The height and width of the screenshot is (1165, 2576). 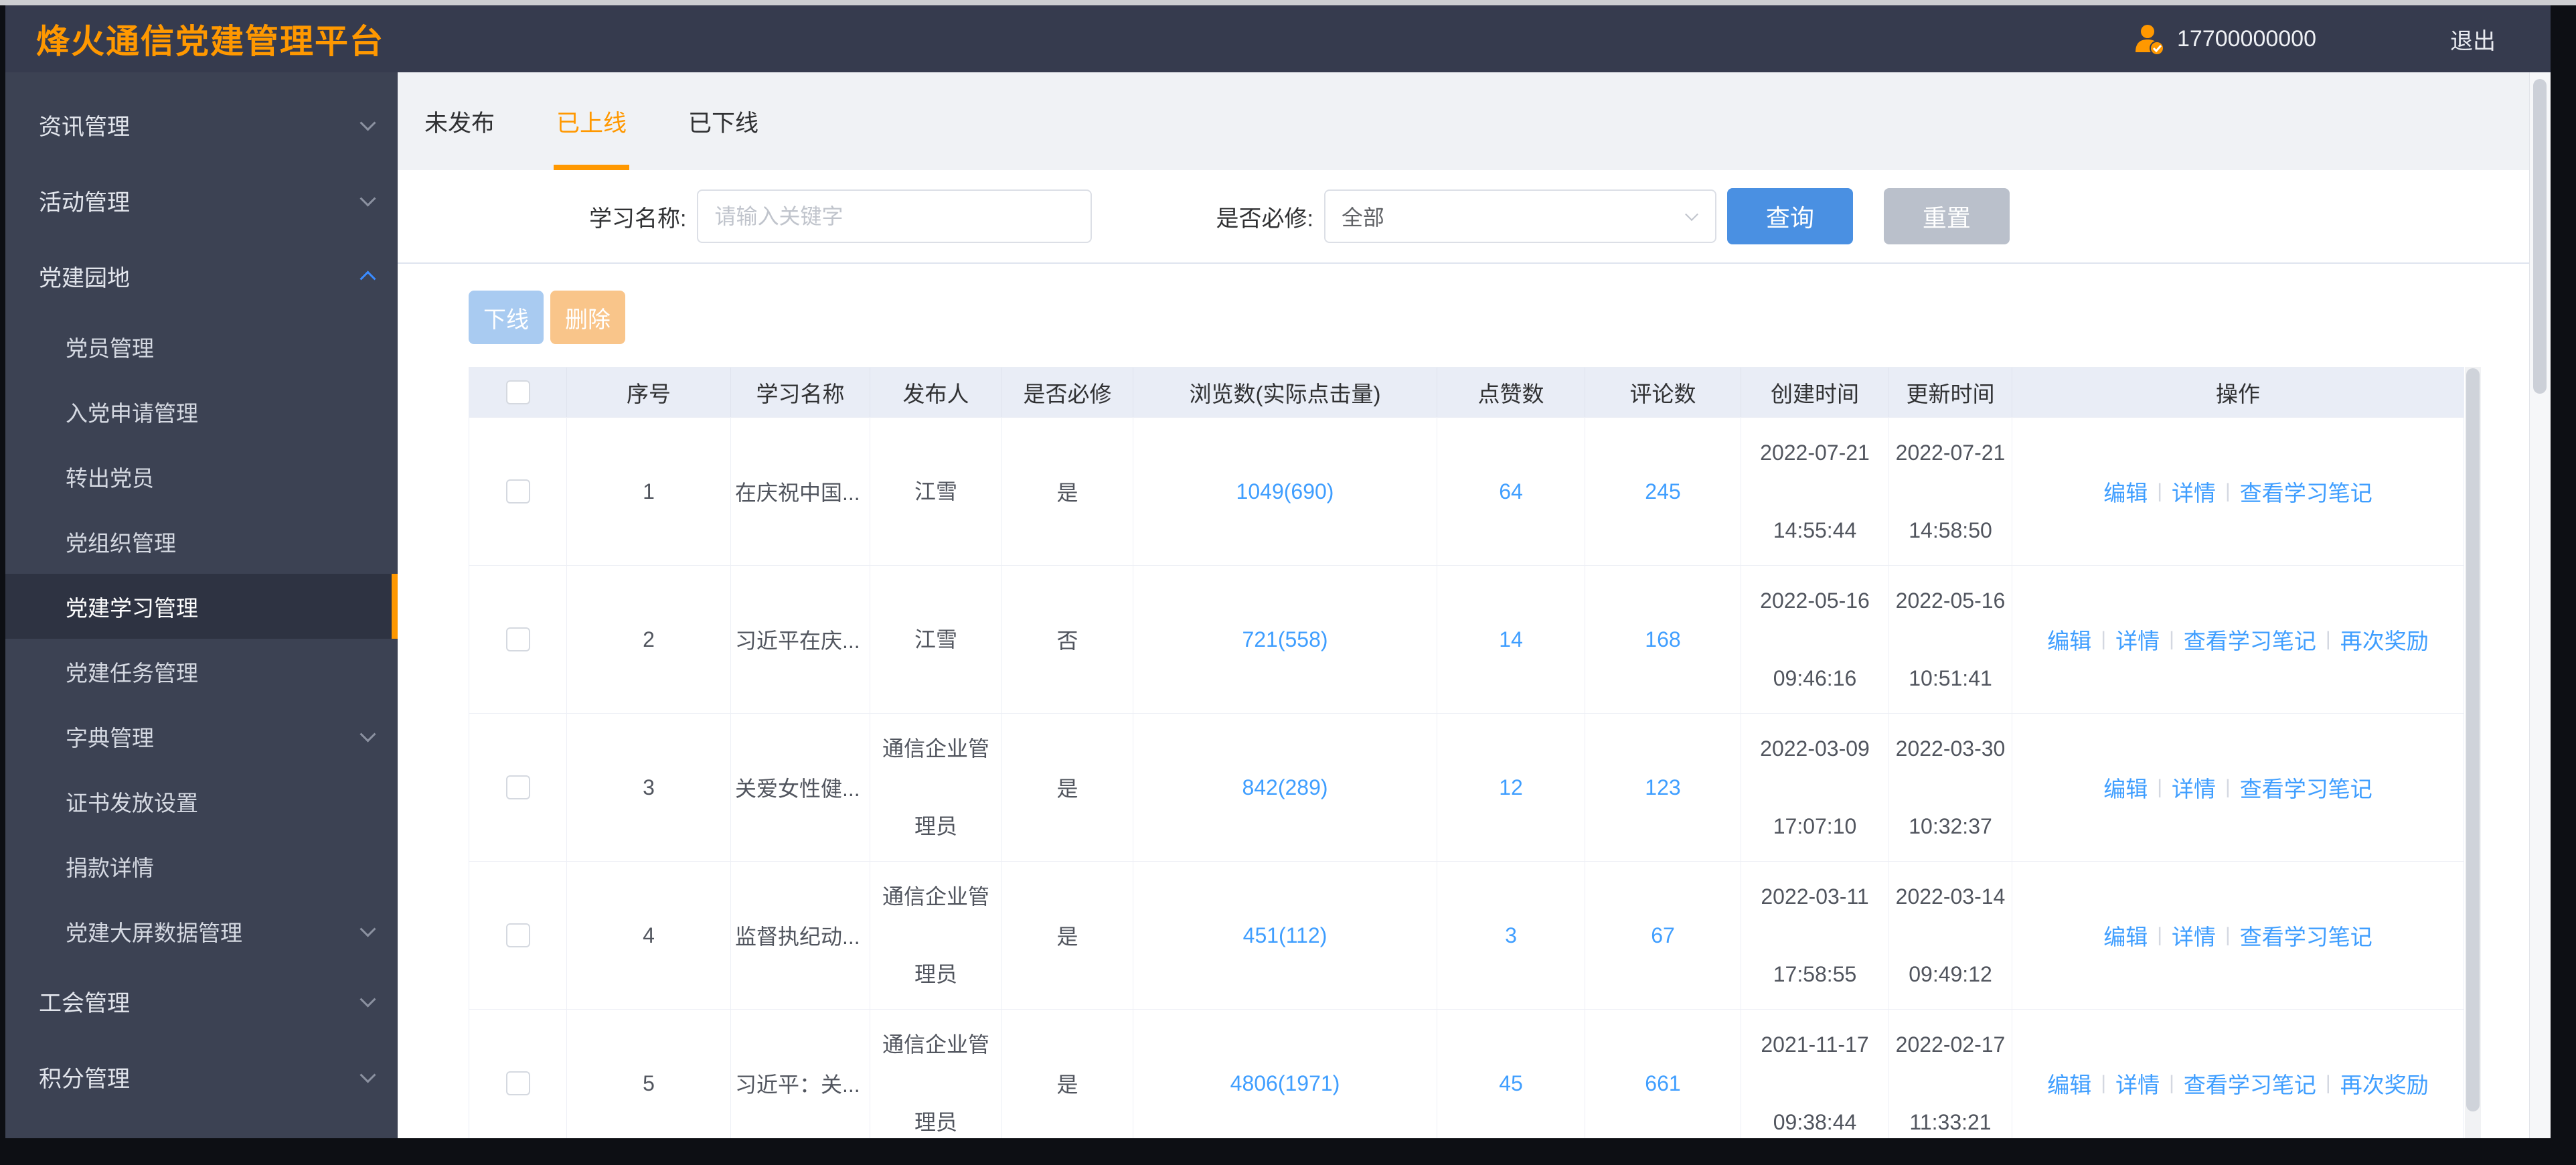 What do you see at coordinates (2540, 605) in the screenshot?
I see `page-scrollbar` at bounding box center [2540, 605].